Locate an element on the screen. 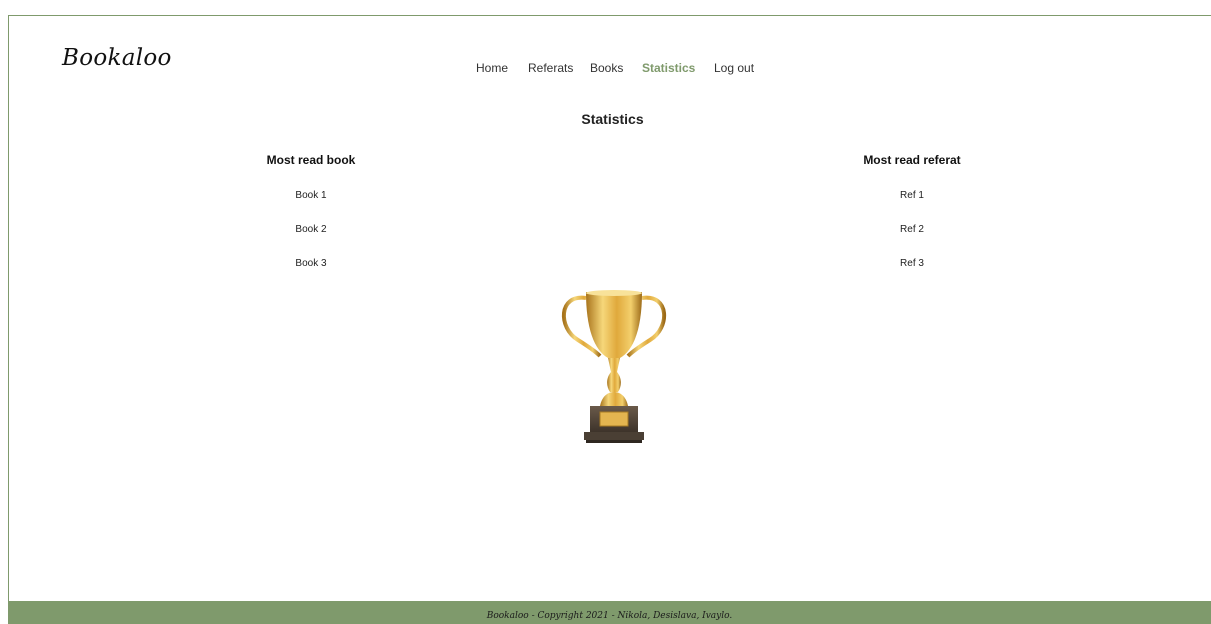 The height and width of the screenshot is (624, 1211). most-read-referat-heading: Most read referat is located at coordinates (912, 160).